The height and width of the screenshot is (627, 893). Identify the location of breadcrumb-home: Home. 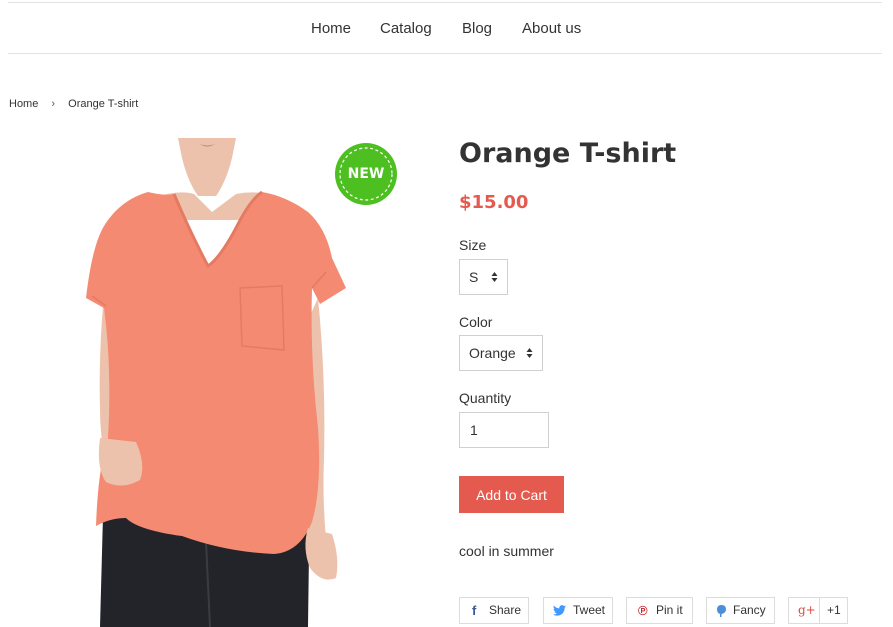
(23, 104).